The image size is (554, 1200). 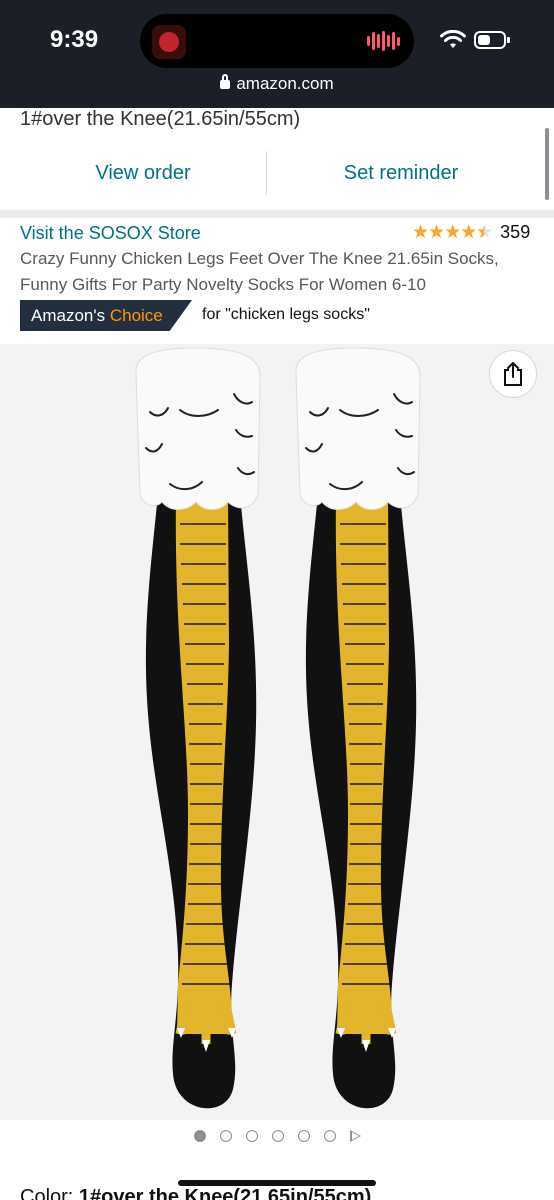 I want to click on variant-selection: Color: 1#over the Knee(21.65in/55cm), so click(x=195, y=1193).